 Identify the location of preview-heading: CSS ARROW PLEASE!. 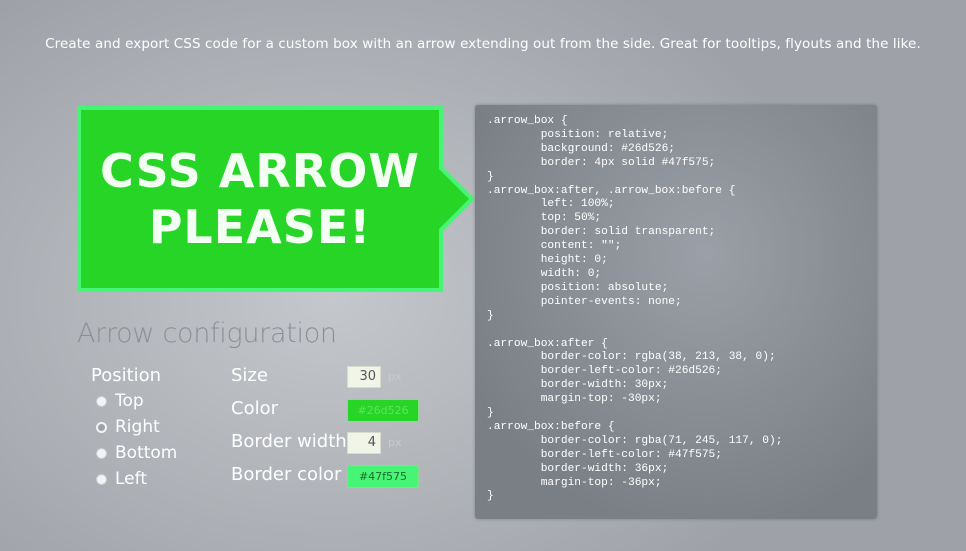
(260, 199).